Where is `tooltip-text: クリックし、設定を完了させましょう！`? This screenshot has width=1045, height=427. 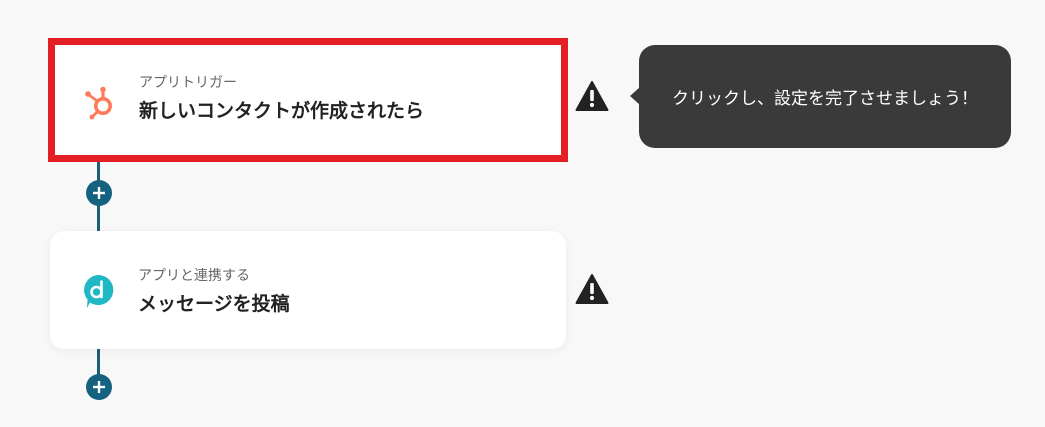
tooltip-text: クリックし、設定を完了させましょう！ is located at coordinates (825, 99).